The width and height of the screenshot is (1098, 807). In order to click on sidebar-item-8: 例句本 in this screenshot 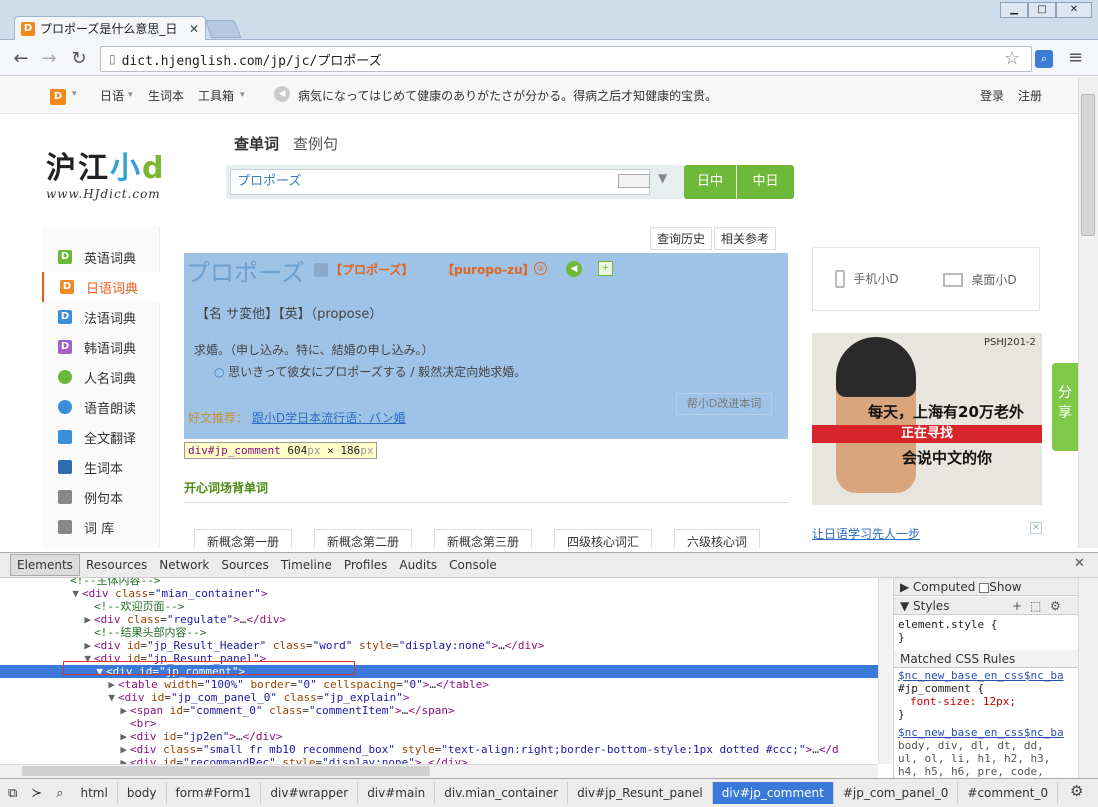, I will do `click(101, 497)`.